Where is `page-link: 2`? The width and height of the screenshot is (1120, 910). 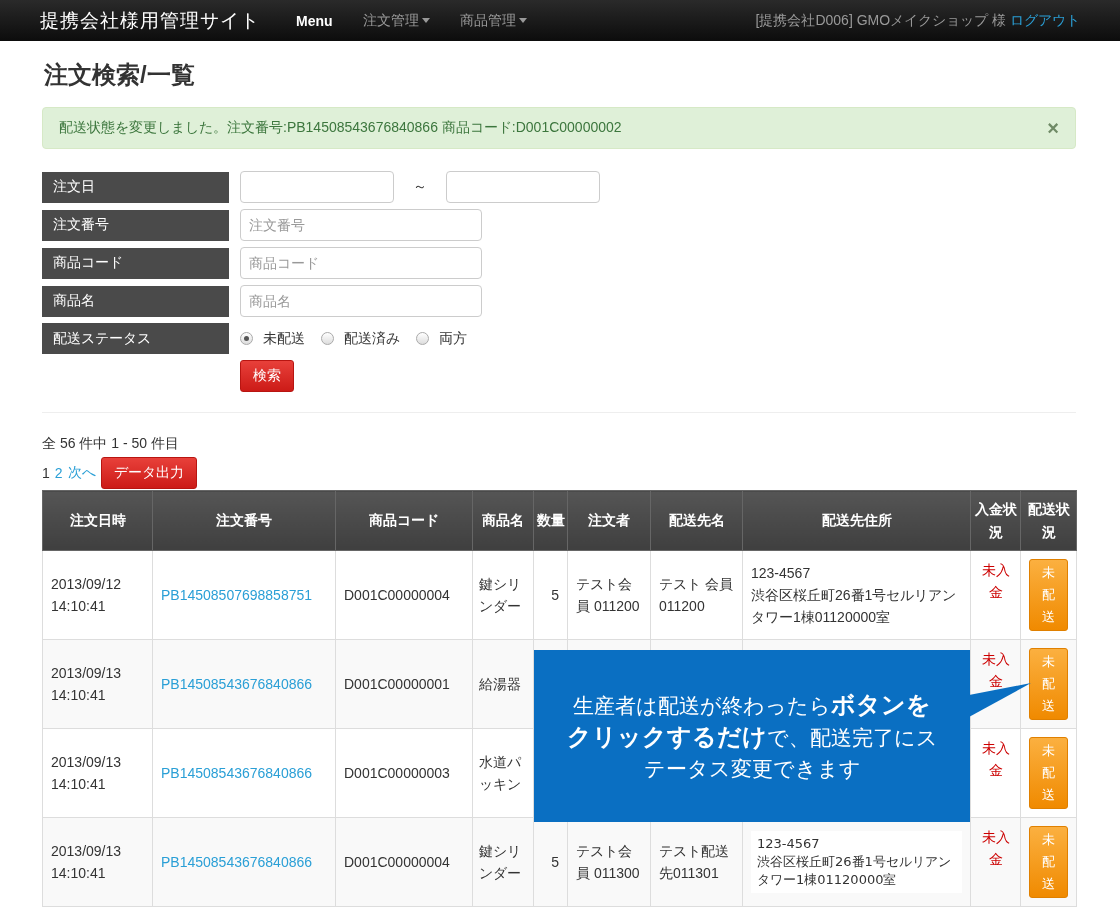 page-link: 2 is located at coordinates (58, 473).